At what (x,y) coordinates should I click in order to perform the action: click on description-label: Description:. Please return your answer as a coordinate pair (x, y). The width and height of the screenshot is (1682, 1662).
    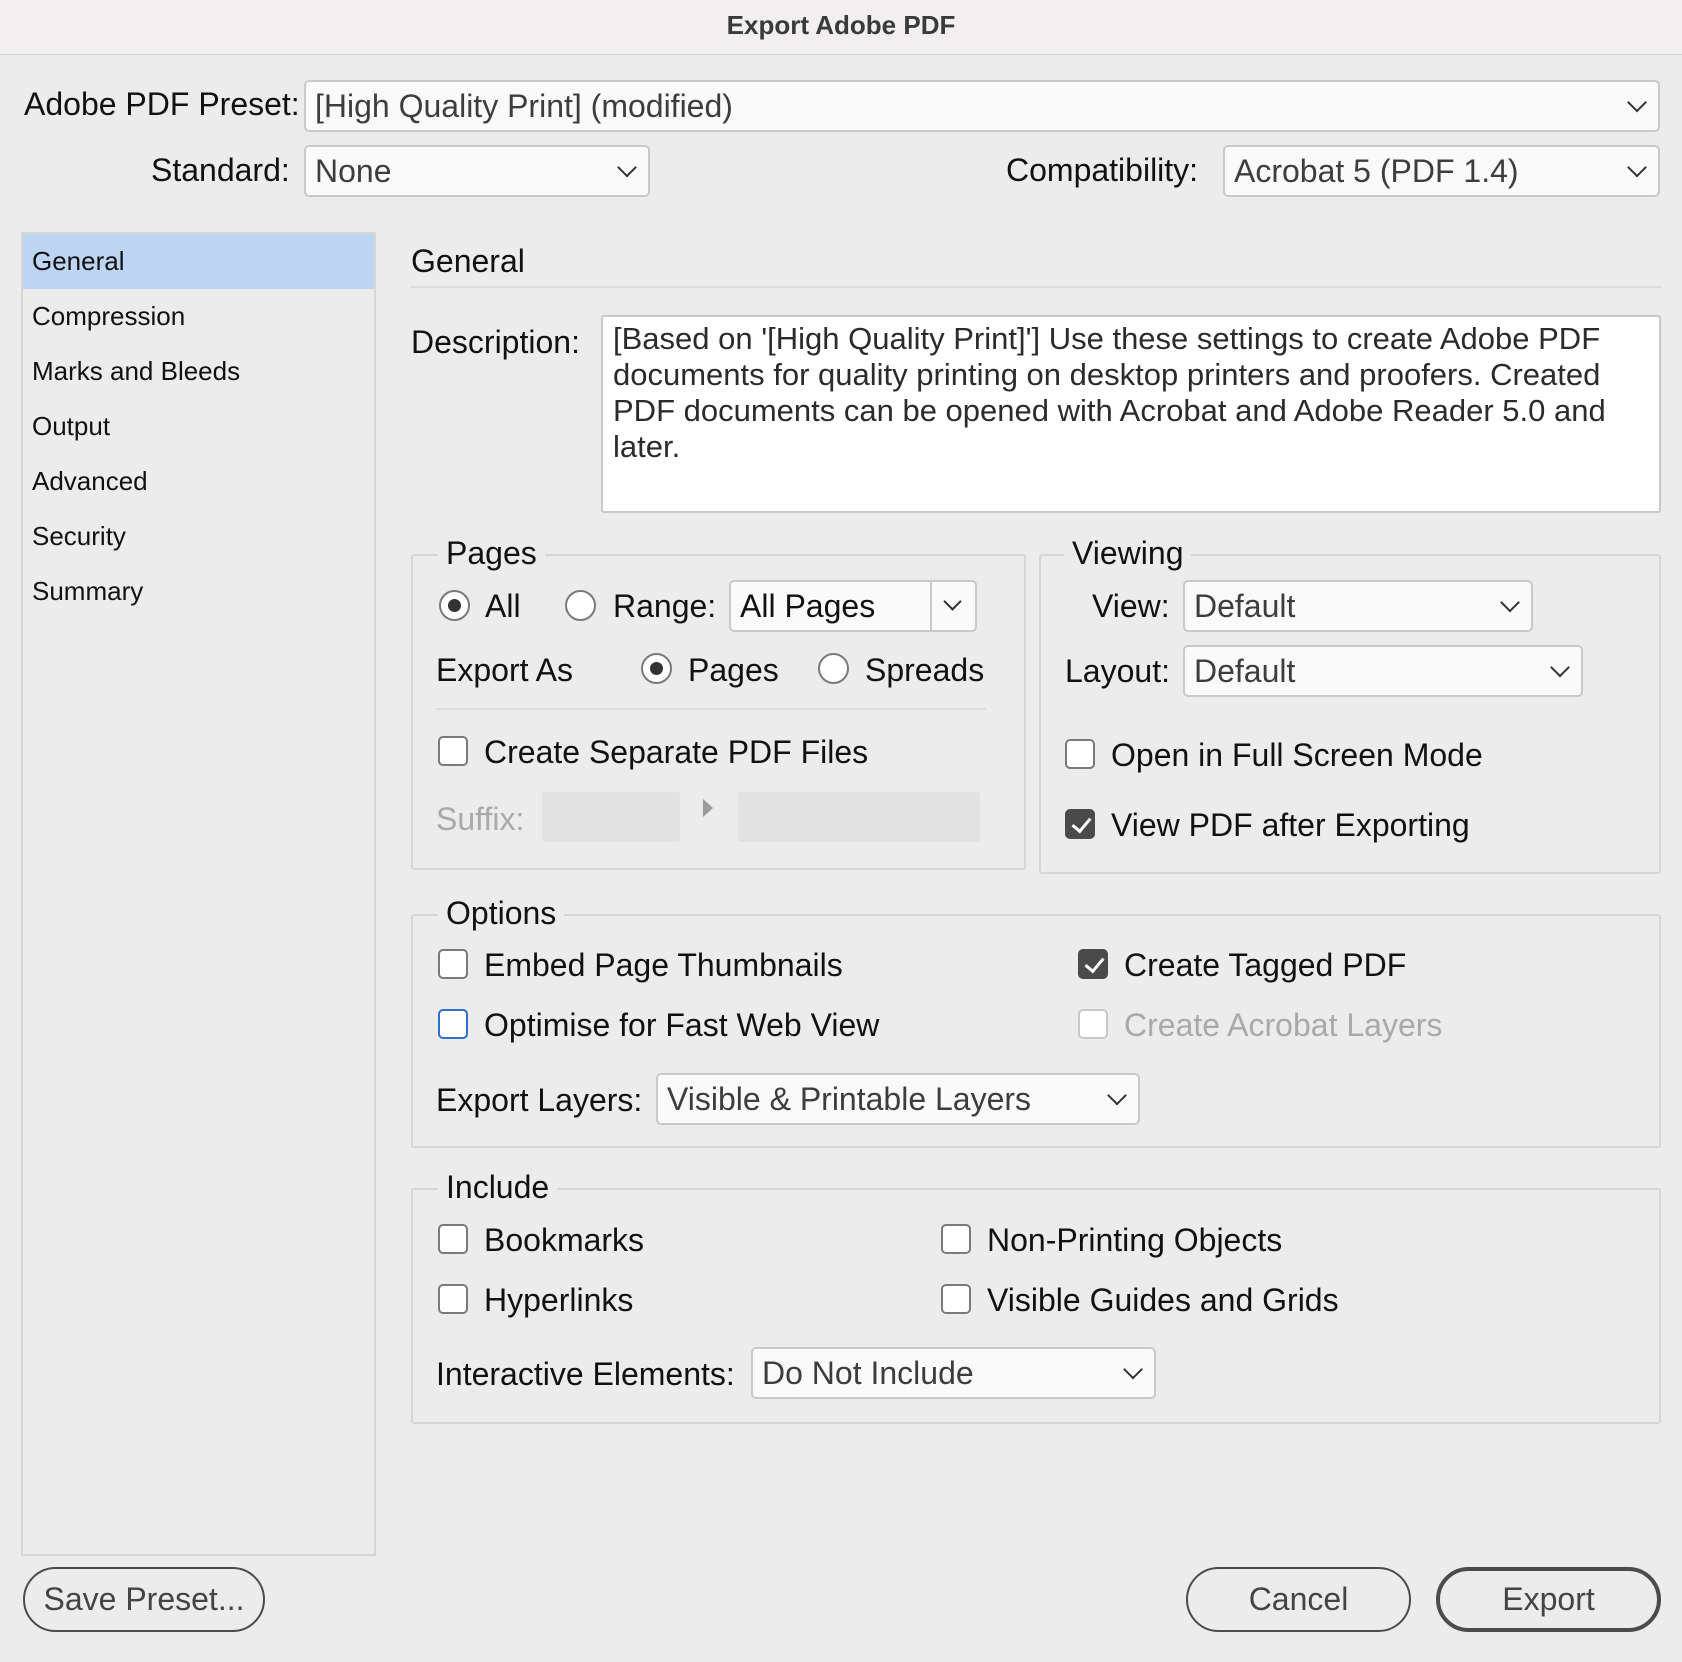
    Looking at the image, I should click on (495, 342).